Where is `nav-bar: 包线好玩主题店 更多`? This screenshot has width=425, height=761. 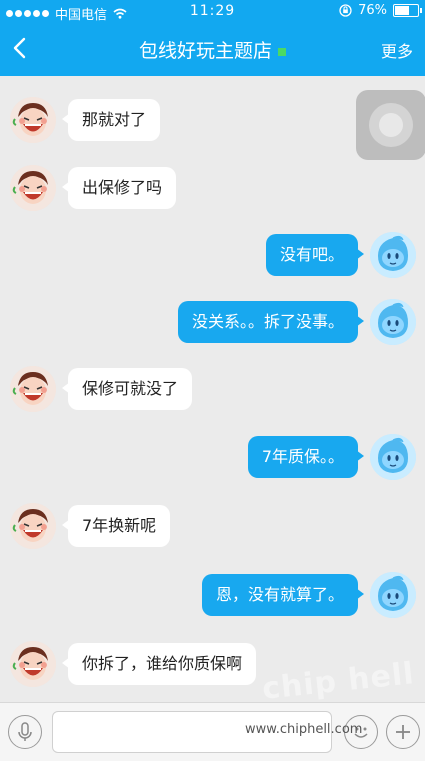
nav-bar: 包线好玩主题店 更多 is located at coordinates (212, 49).